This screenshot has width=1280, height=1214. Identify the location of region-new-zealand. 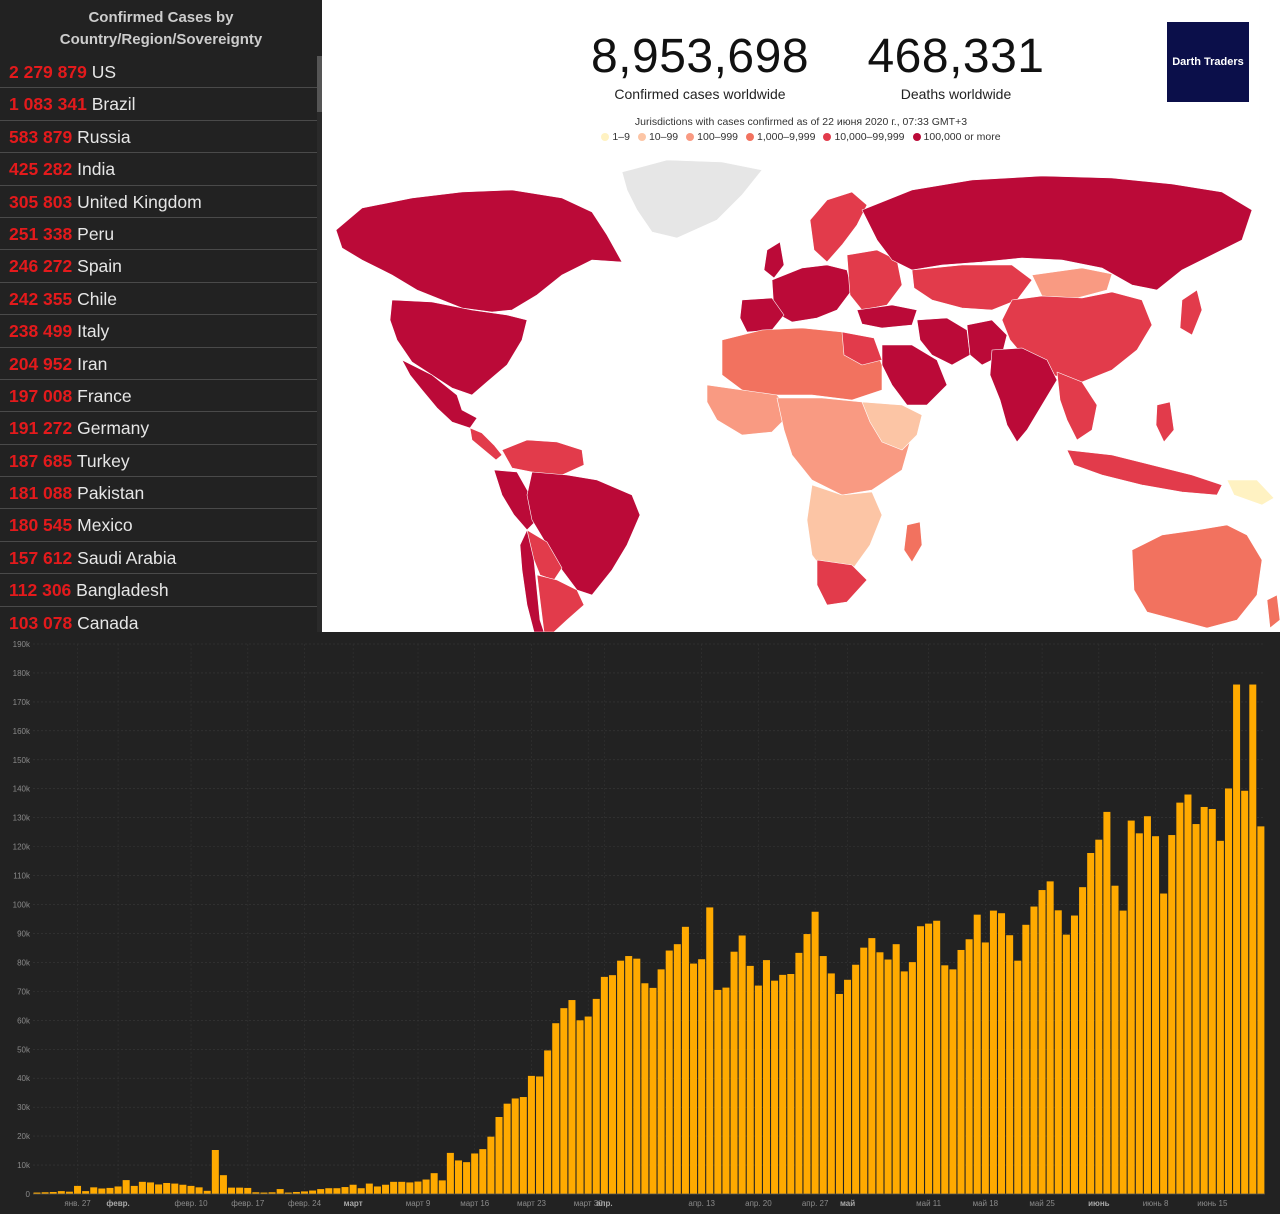
(1273, 611).